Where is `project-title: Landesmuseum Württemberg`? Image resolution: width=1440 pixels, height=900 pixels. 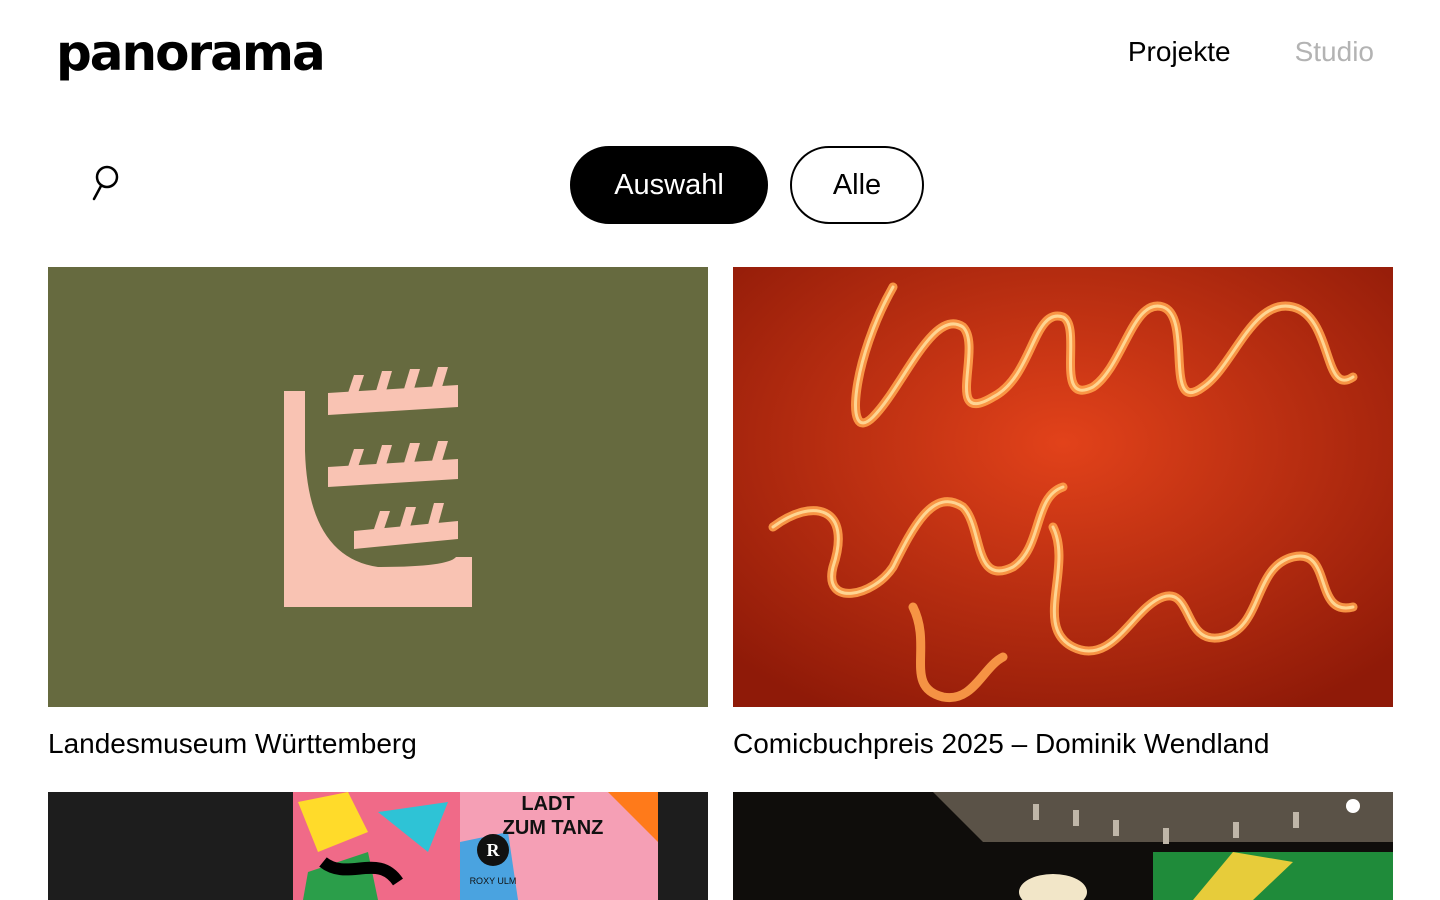
project-title: Landesmuseum Württemberg is located at coordinates (378, 744).